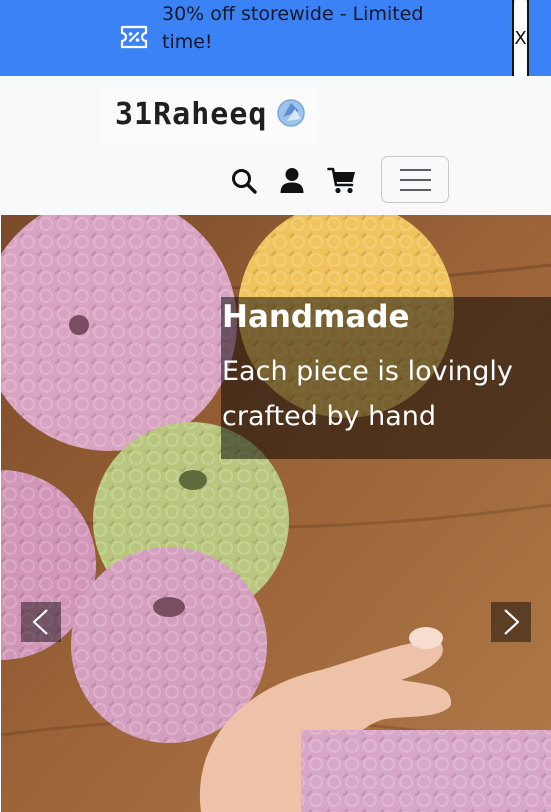 The image size is (551, 812). I want to click on carousel-next-button, so click(511, 622).